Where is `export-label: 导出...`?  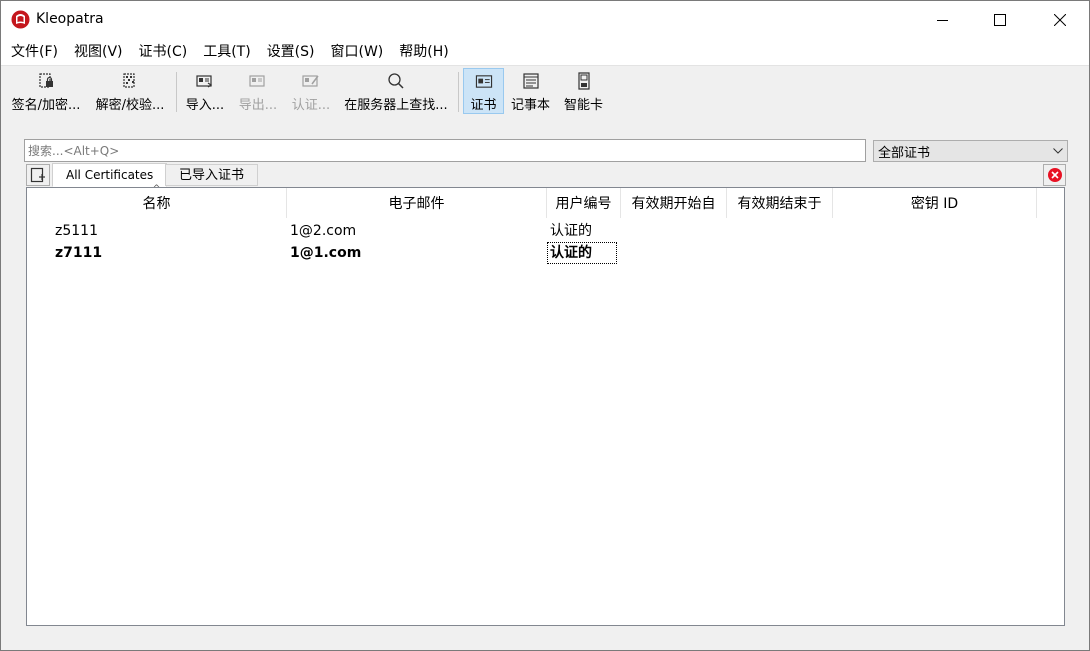
export-label: 导出... is located at coordinates (258, 105).